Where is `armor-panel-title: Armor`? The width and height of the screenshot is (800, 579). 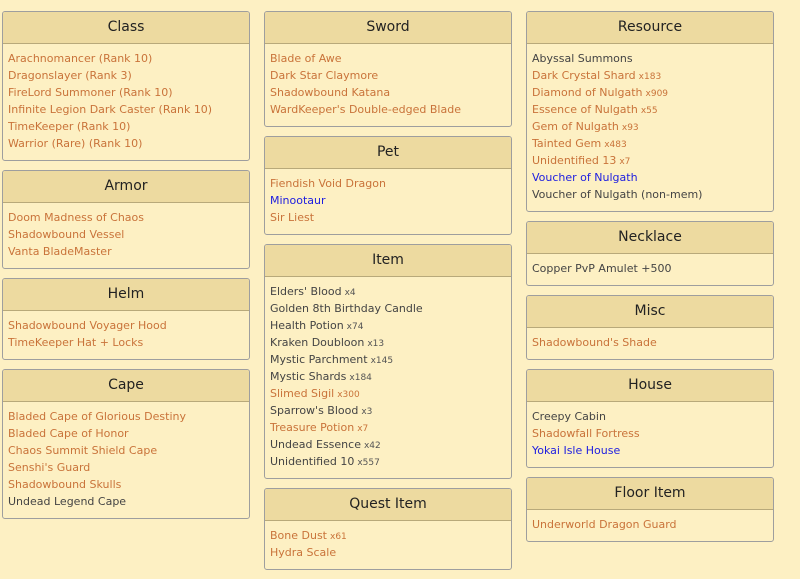 armor-panel-title: Armor is located at coordinates (126, 187).